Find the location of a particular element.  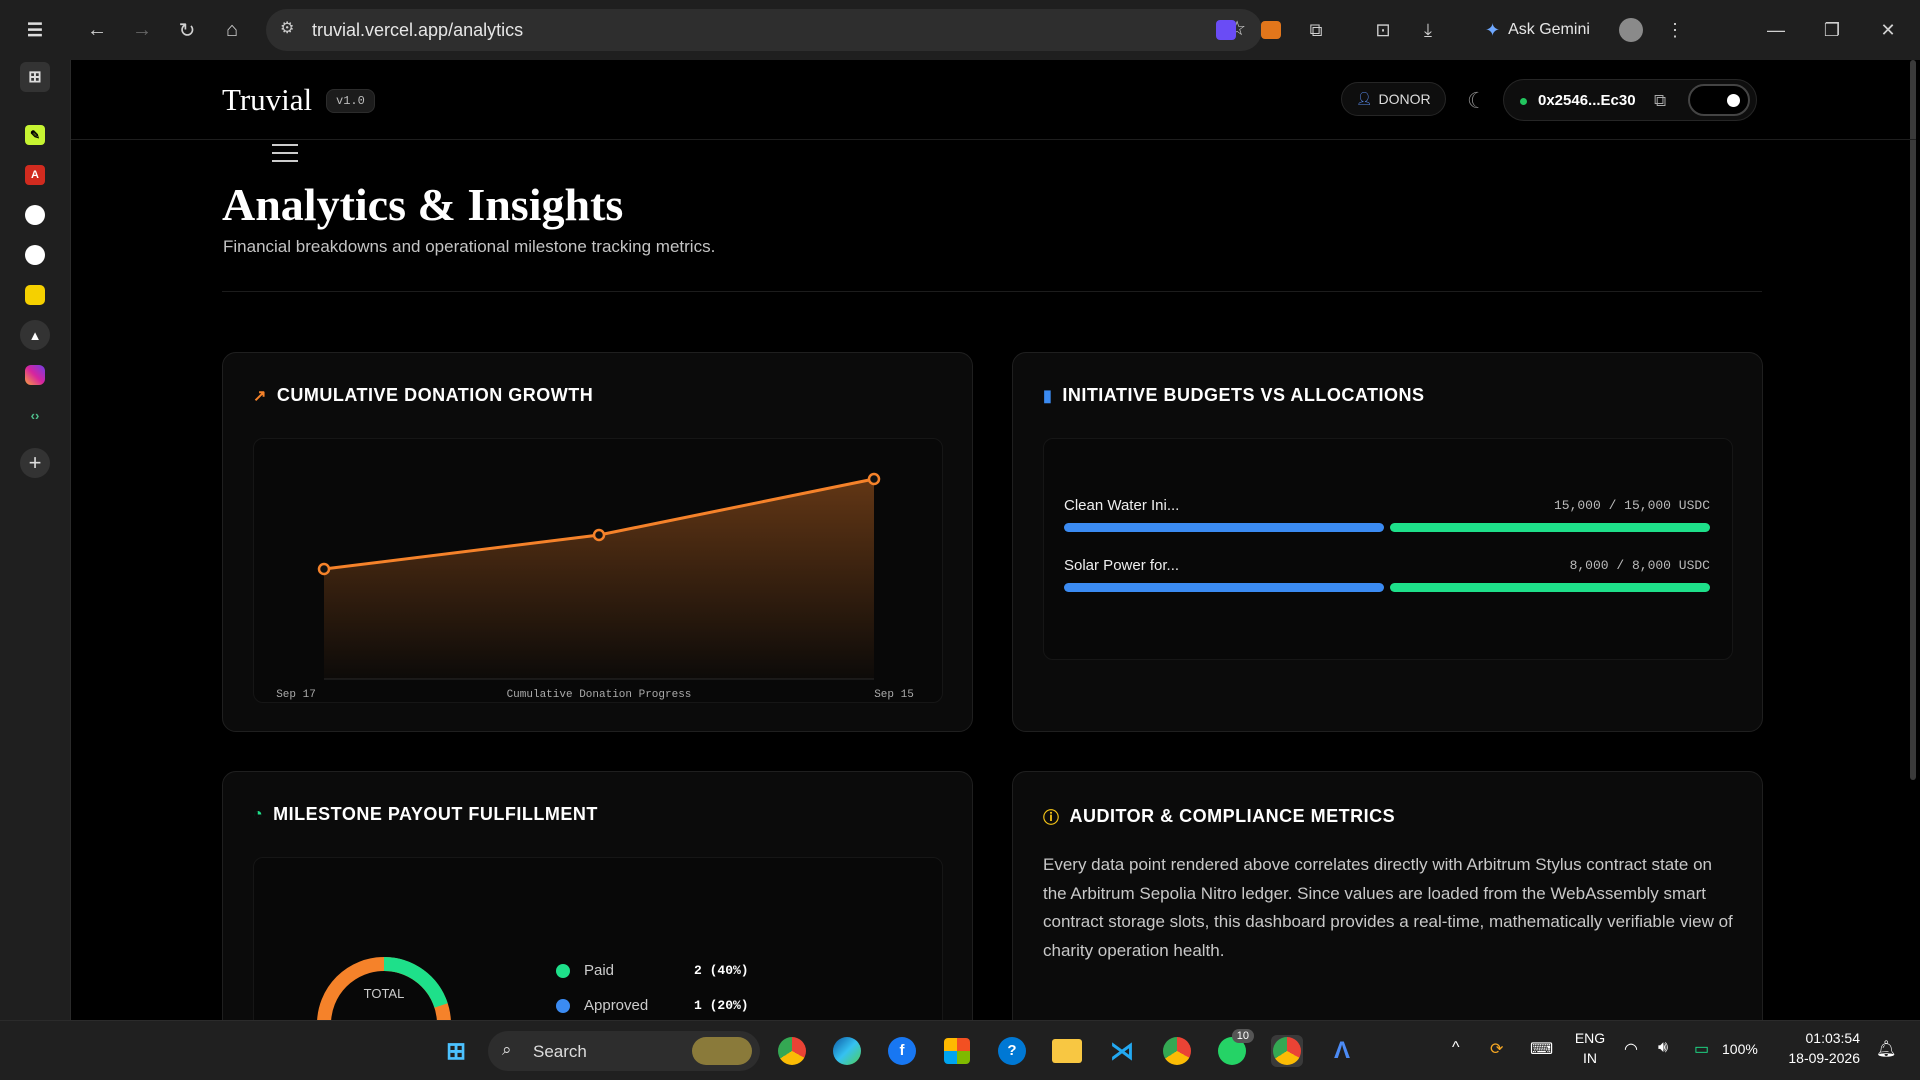

budget-amount: 8,000 / 8,000 USDC is located at coordinates (1639, 565).